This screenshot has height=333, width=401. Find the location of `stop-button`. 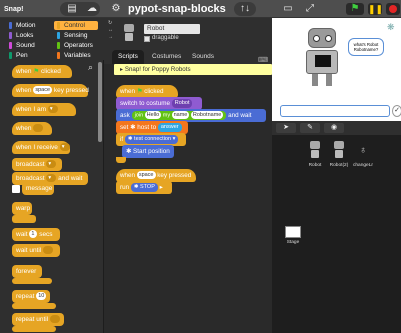

stop-button is located at coordinates (393, 9).